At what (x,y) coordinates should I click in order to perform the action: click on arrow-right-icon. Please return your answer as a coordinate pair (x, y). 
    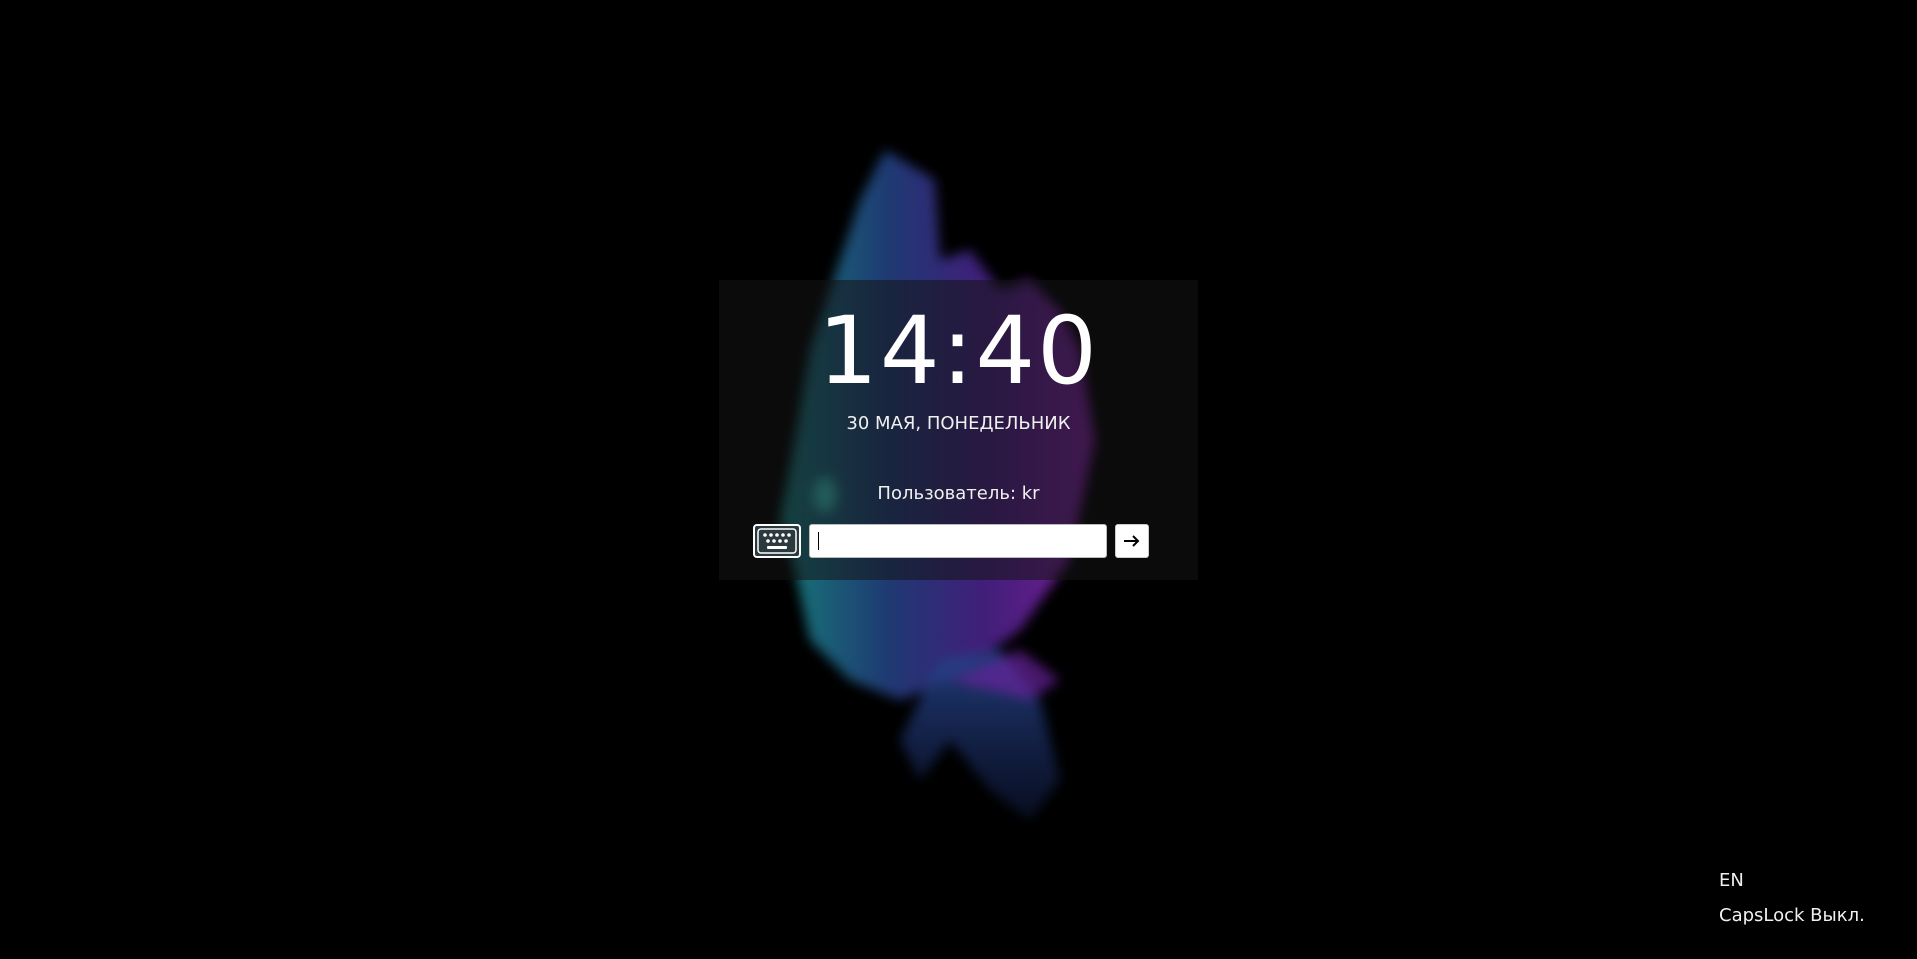
    Looking at the image, I should click on (1132, 541).